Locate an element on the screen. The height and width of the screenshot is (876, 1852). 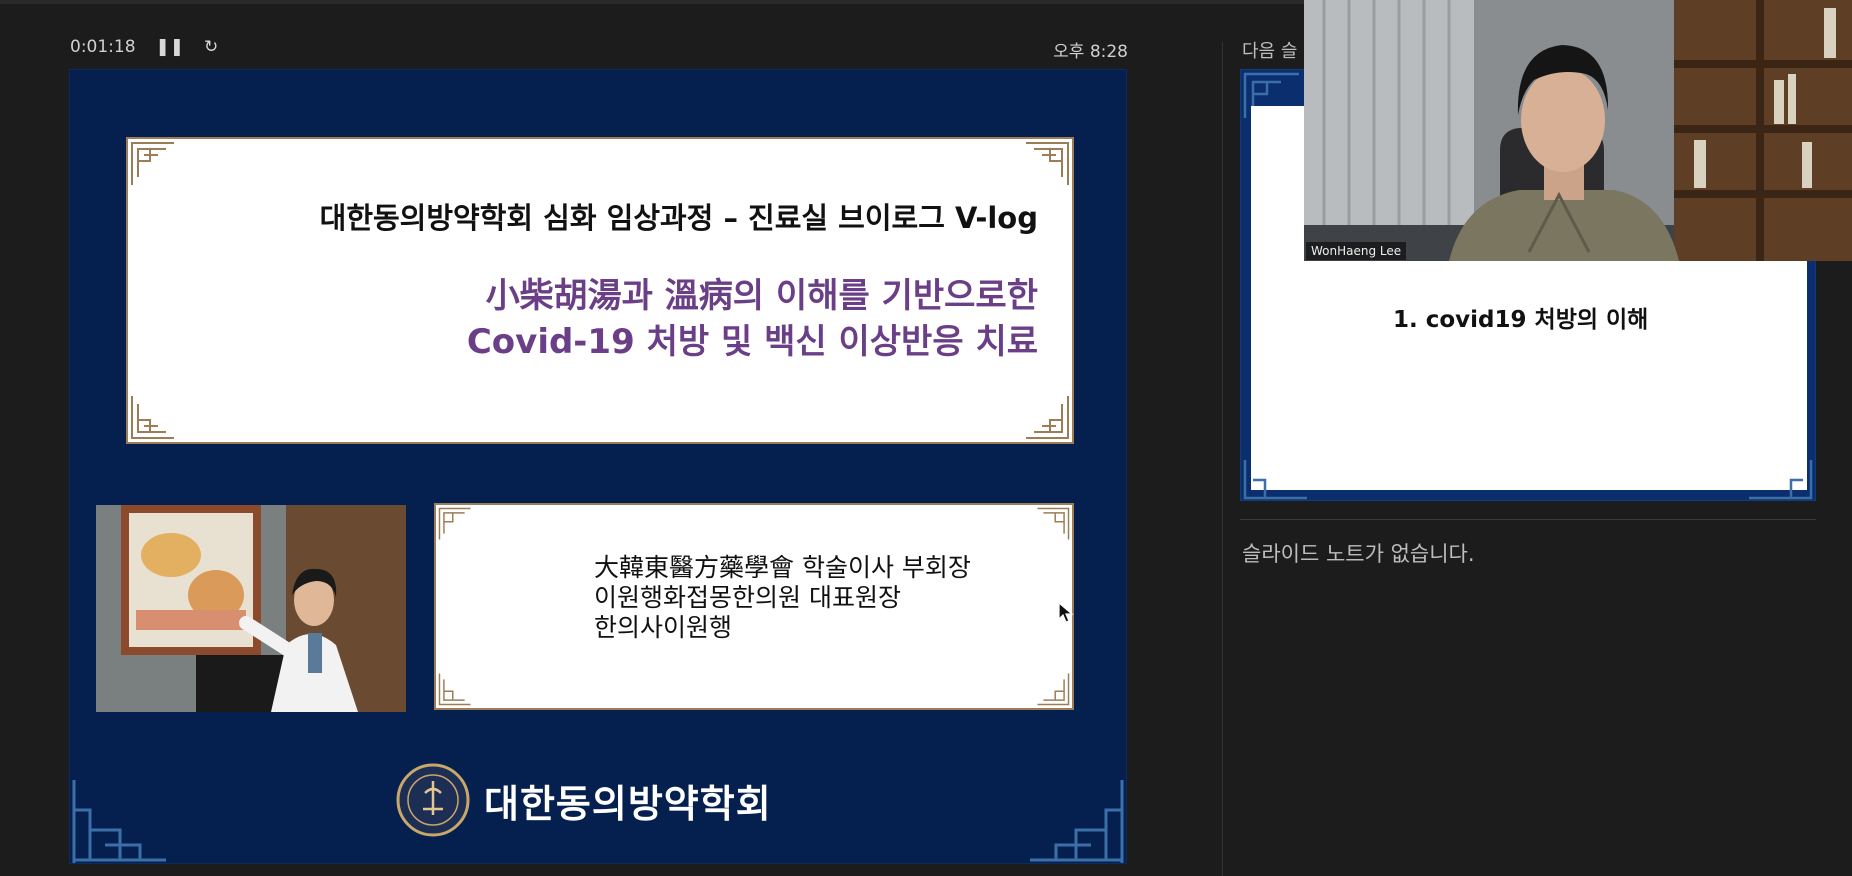
pause-icon: ❚❚ is located at coordinates (170, 47).